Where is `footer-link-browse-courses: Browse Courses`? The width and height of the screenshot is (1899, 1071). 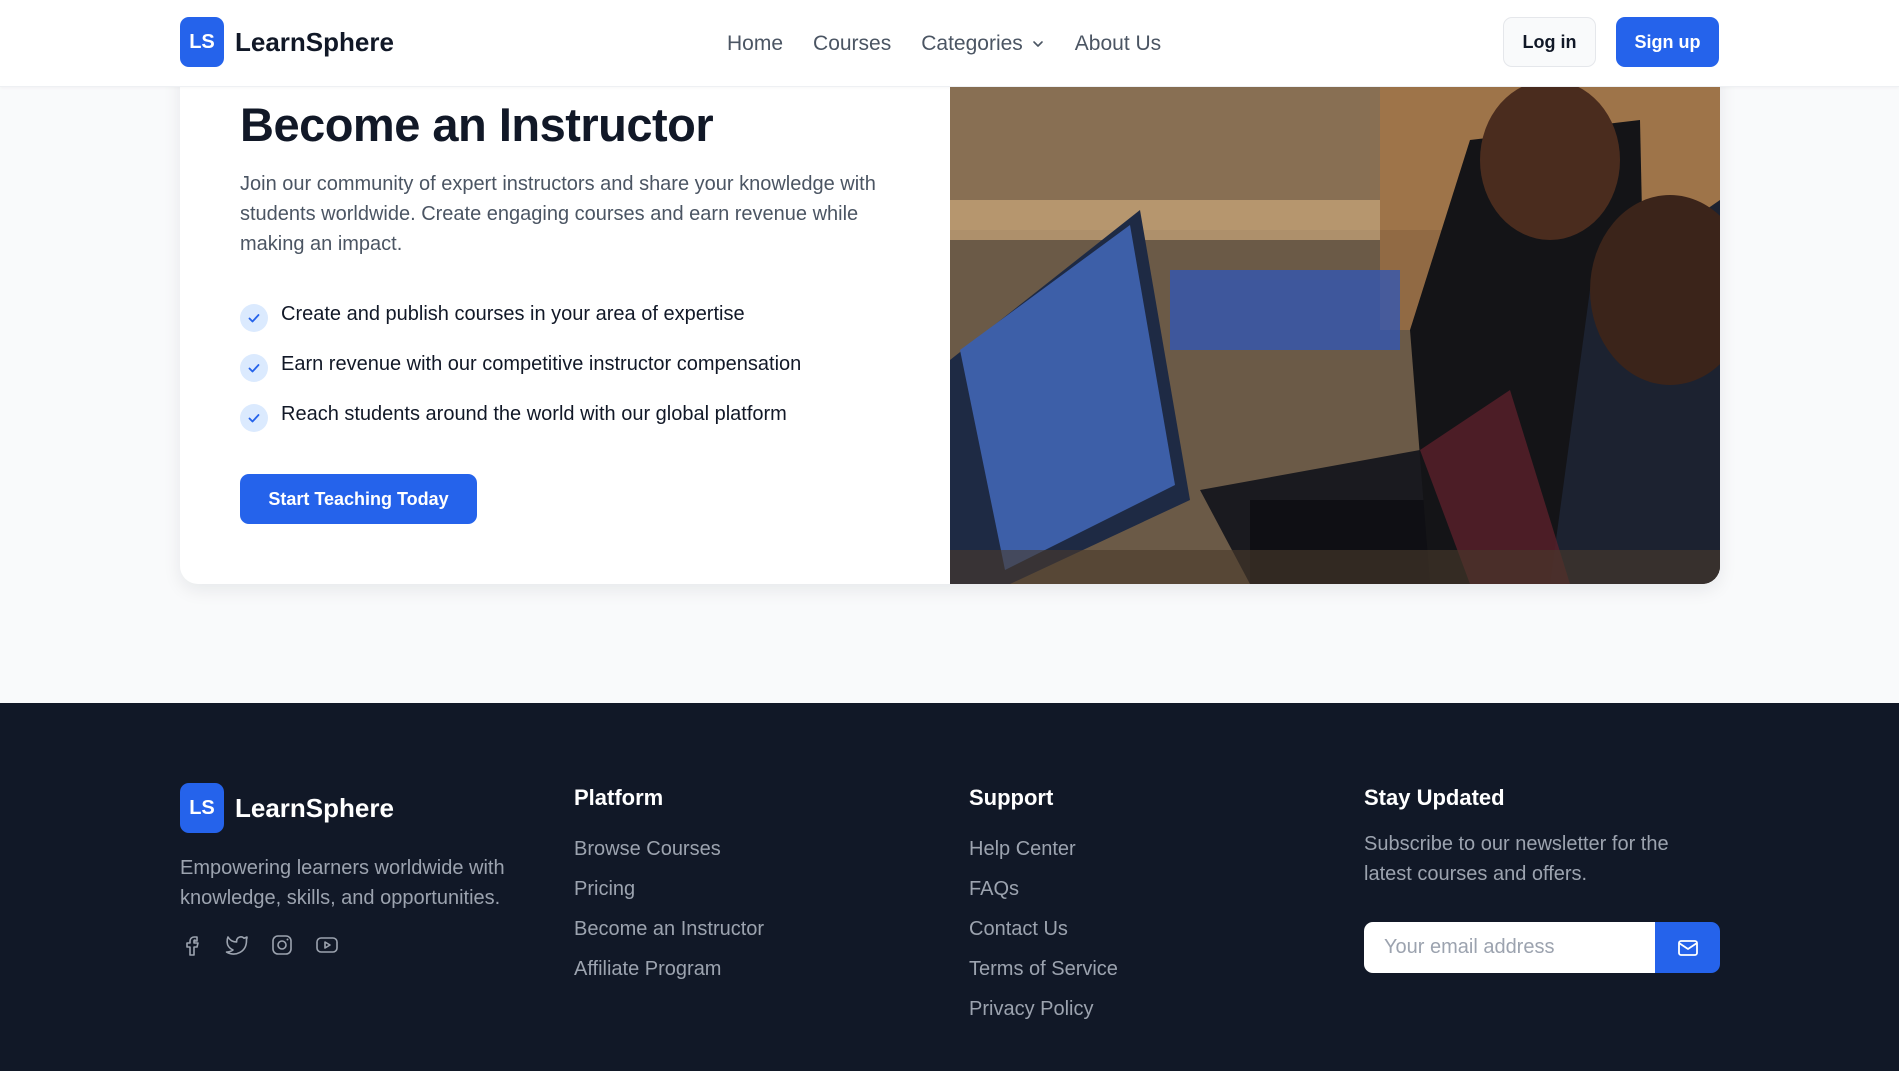
footer-link-browse-courses: Browse Courses is located at coordinates (669, 849).